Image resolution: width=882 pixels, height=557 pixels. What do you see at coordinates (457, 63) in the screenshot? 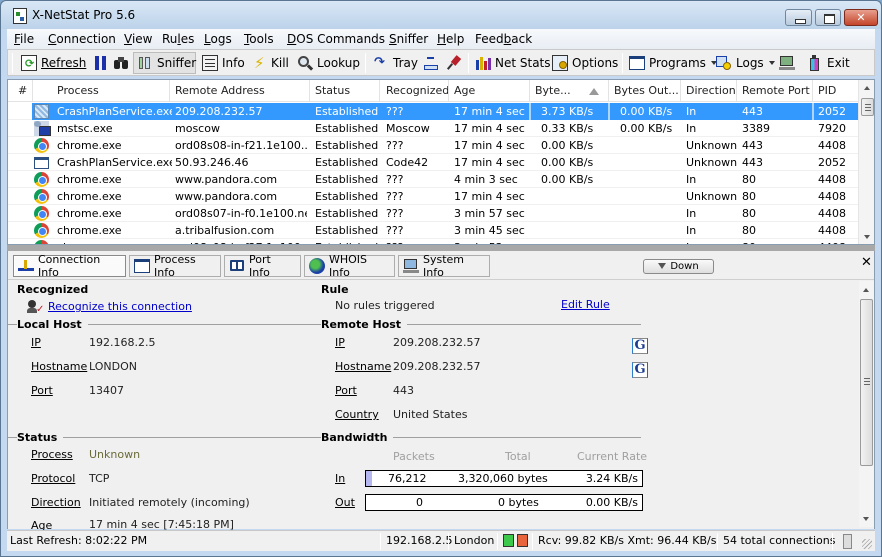
I see `pin-button` at bounding box center [457, 63].